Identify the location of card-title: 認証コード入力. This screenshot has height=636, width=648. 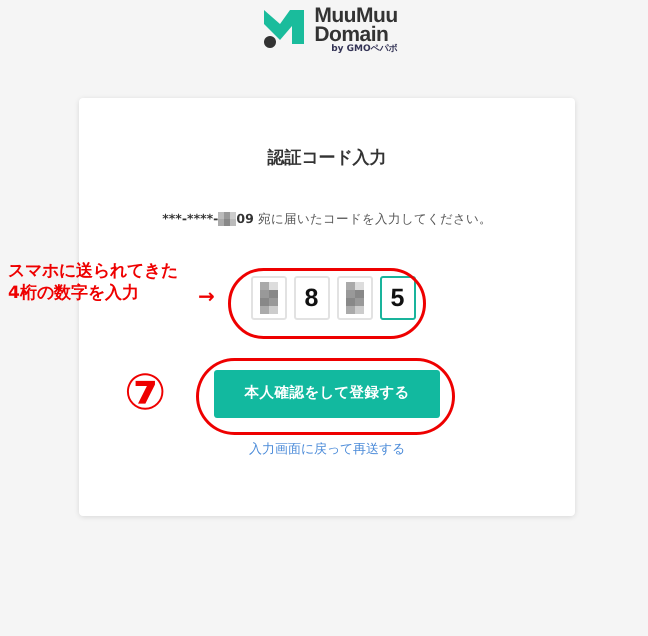
(327, 158).